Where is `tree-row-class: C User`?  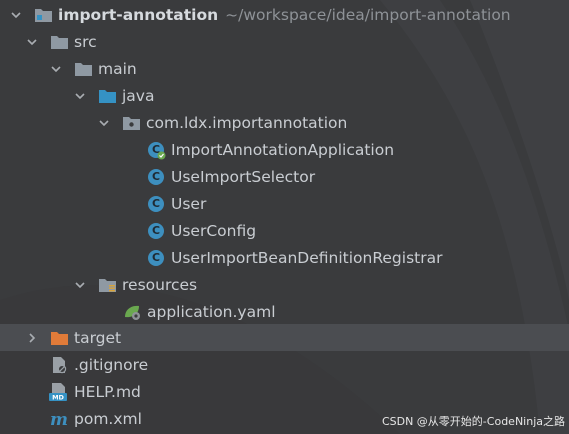 tree-row-class: C User is located at coordinates (284, 203).